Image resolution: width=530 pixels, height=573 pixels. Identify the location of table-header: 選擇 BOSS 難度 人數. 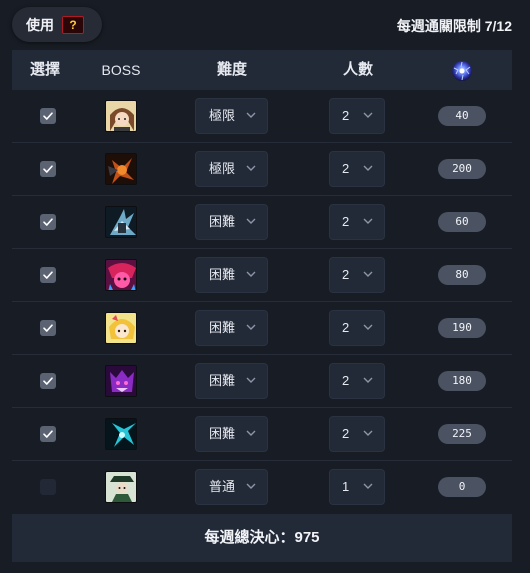
(262, 70).